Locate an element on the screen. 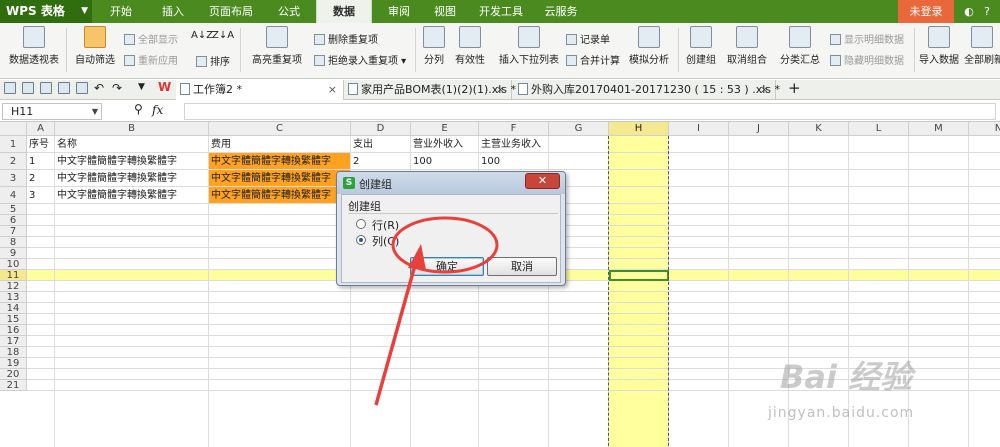 The height and width of the screenshot is (447, 1000). document-tab-0: 工作簿2 * × is located at coordinates (260, 90).